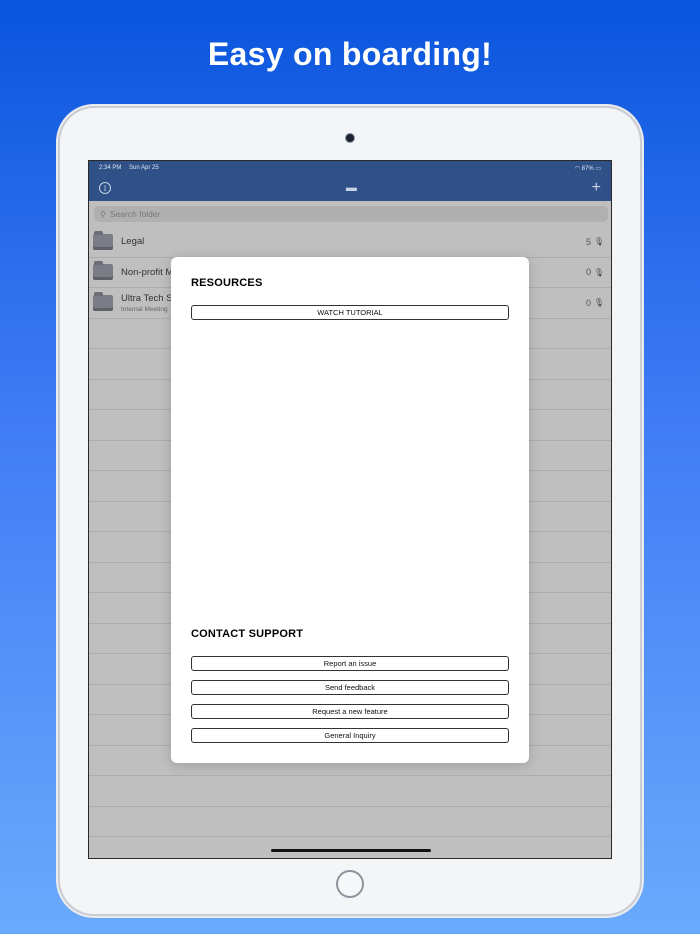  I want to click on wifi-icon: ◠, so click(577, 168).